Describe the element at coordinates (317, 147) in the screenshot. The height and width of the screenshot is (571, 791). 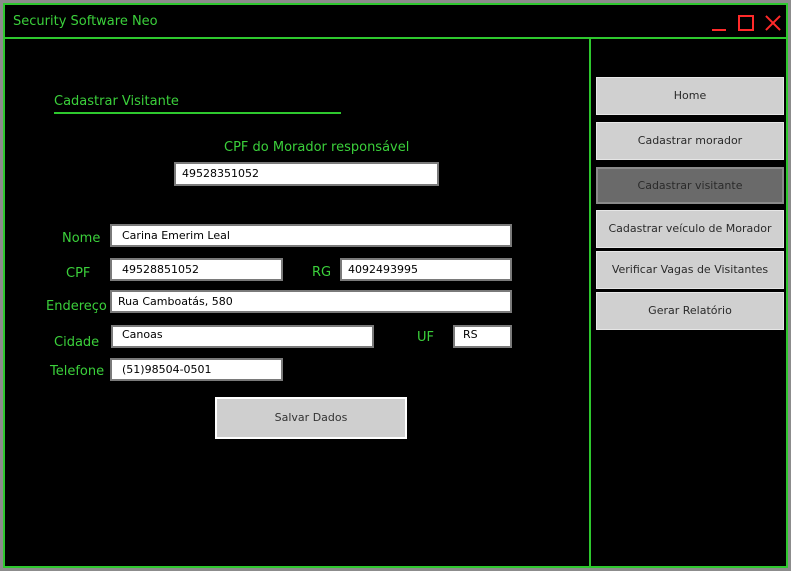
I see `resident-cpf-label: CPF do Morador responsável` at that location.